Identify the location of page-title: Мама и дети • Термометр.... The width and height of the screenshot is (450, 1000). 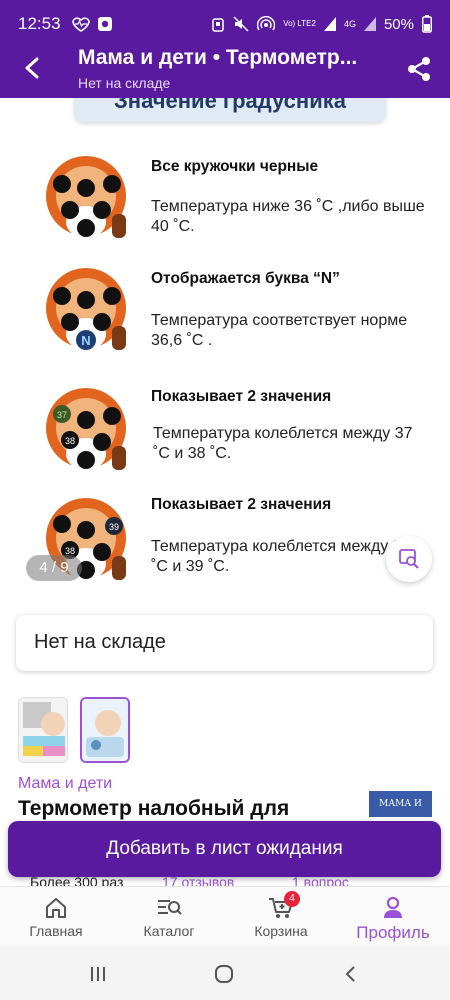
(218, 57).